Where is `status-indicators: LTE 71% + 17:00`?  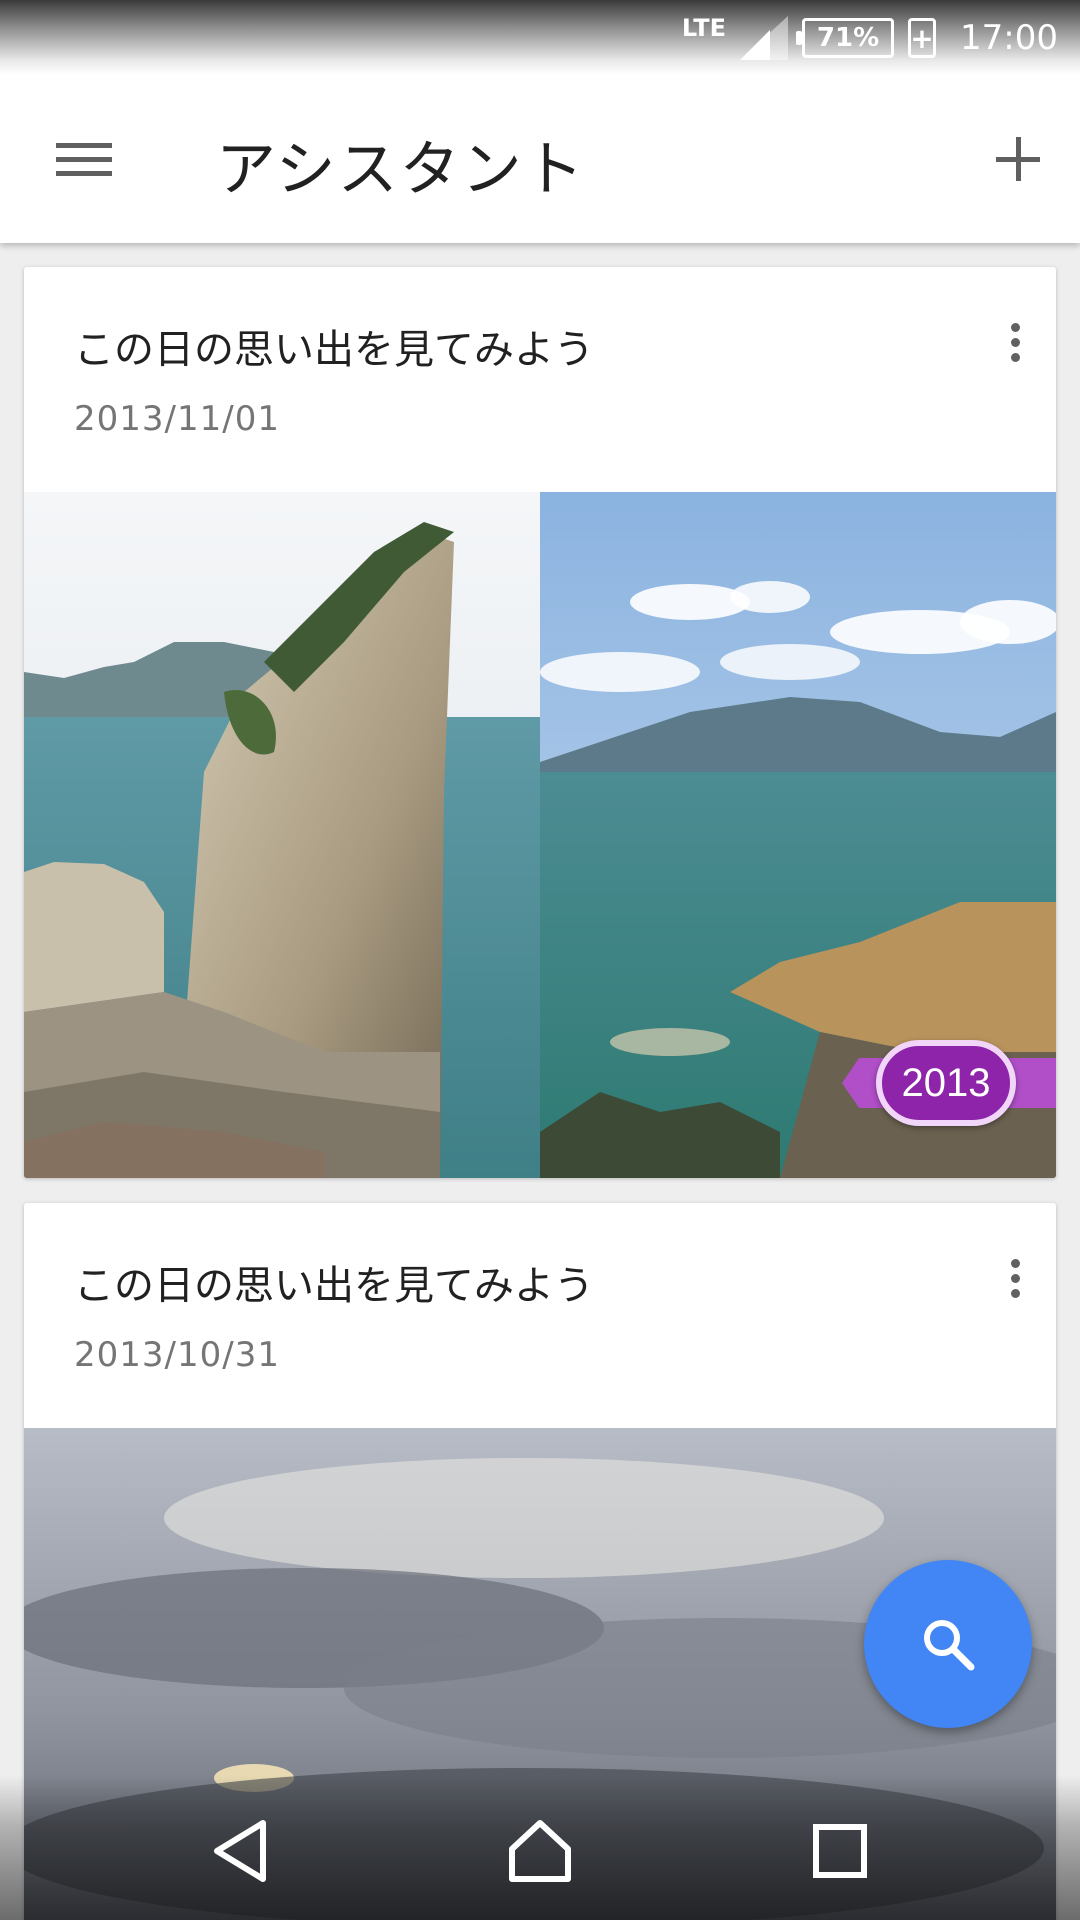 status-indicators: LTE 71% + 17:00 is located at coordinates (870, 38).